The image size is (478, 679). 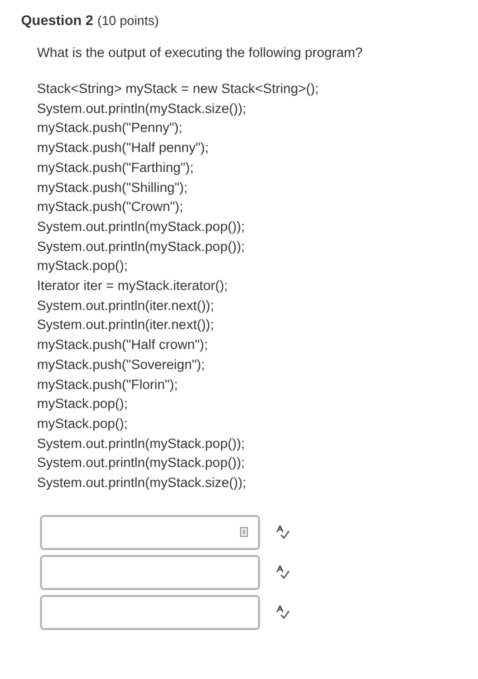 I want to click on code-line: myStack.push("Farthing");, so click(x=115, y=167).